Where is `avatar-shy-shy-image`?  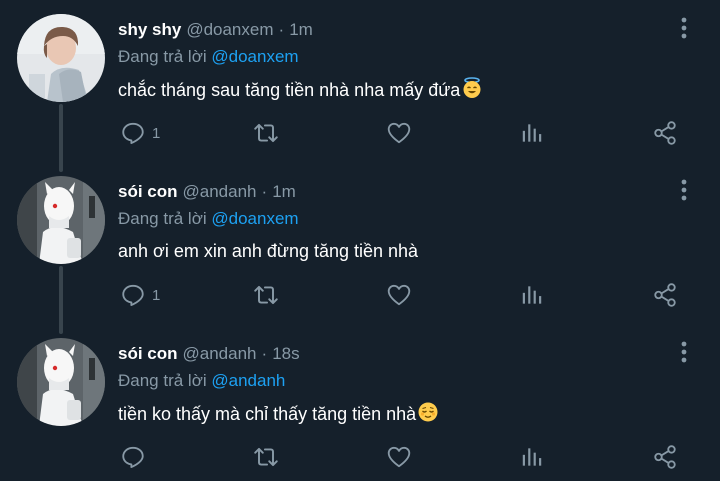 avatar-shy-shy-image is located at coordinates (61, 58).